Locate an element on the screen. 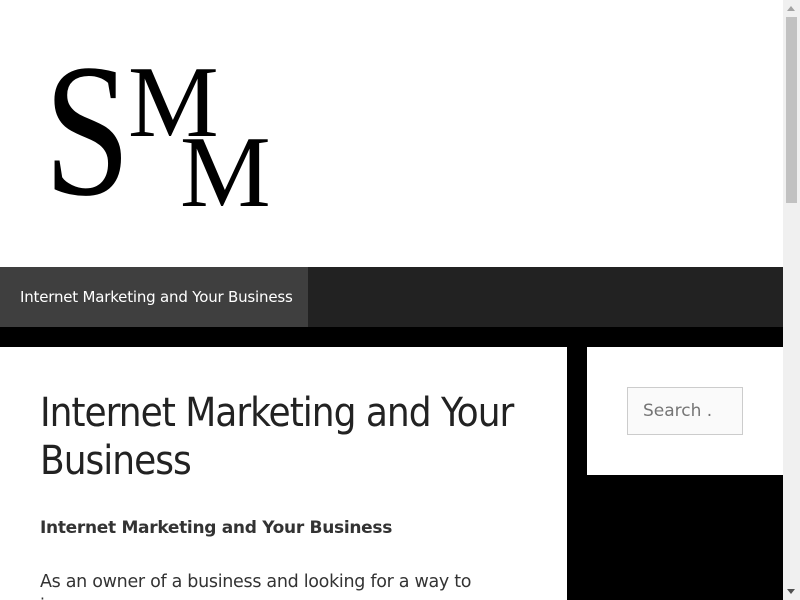 Image resolution: width=800 pixels, height=600 pixels. scrollbar-thumb is located at coordinates (791, 110).